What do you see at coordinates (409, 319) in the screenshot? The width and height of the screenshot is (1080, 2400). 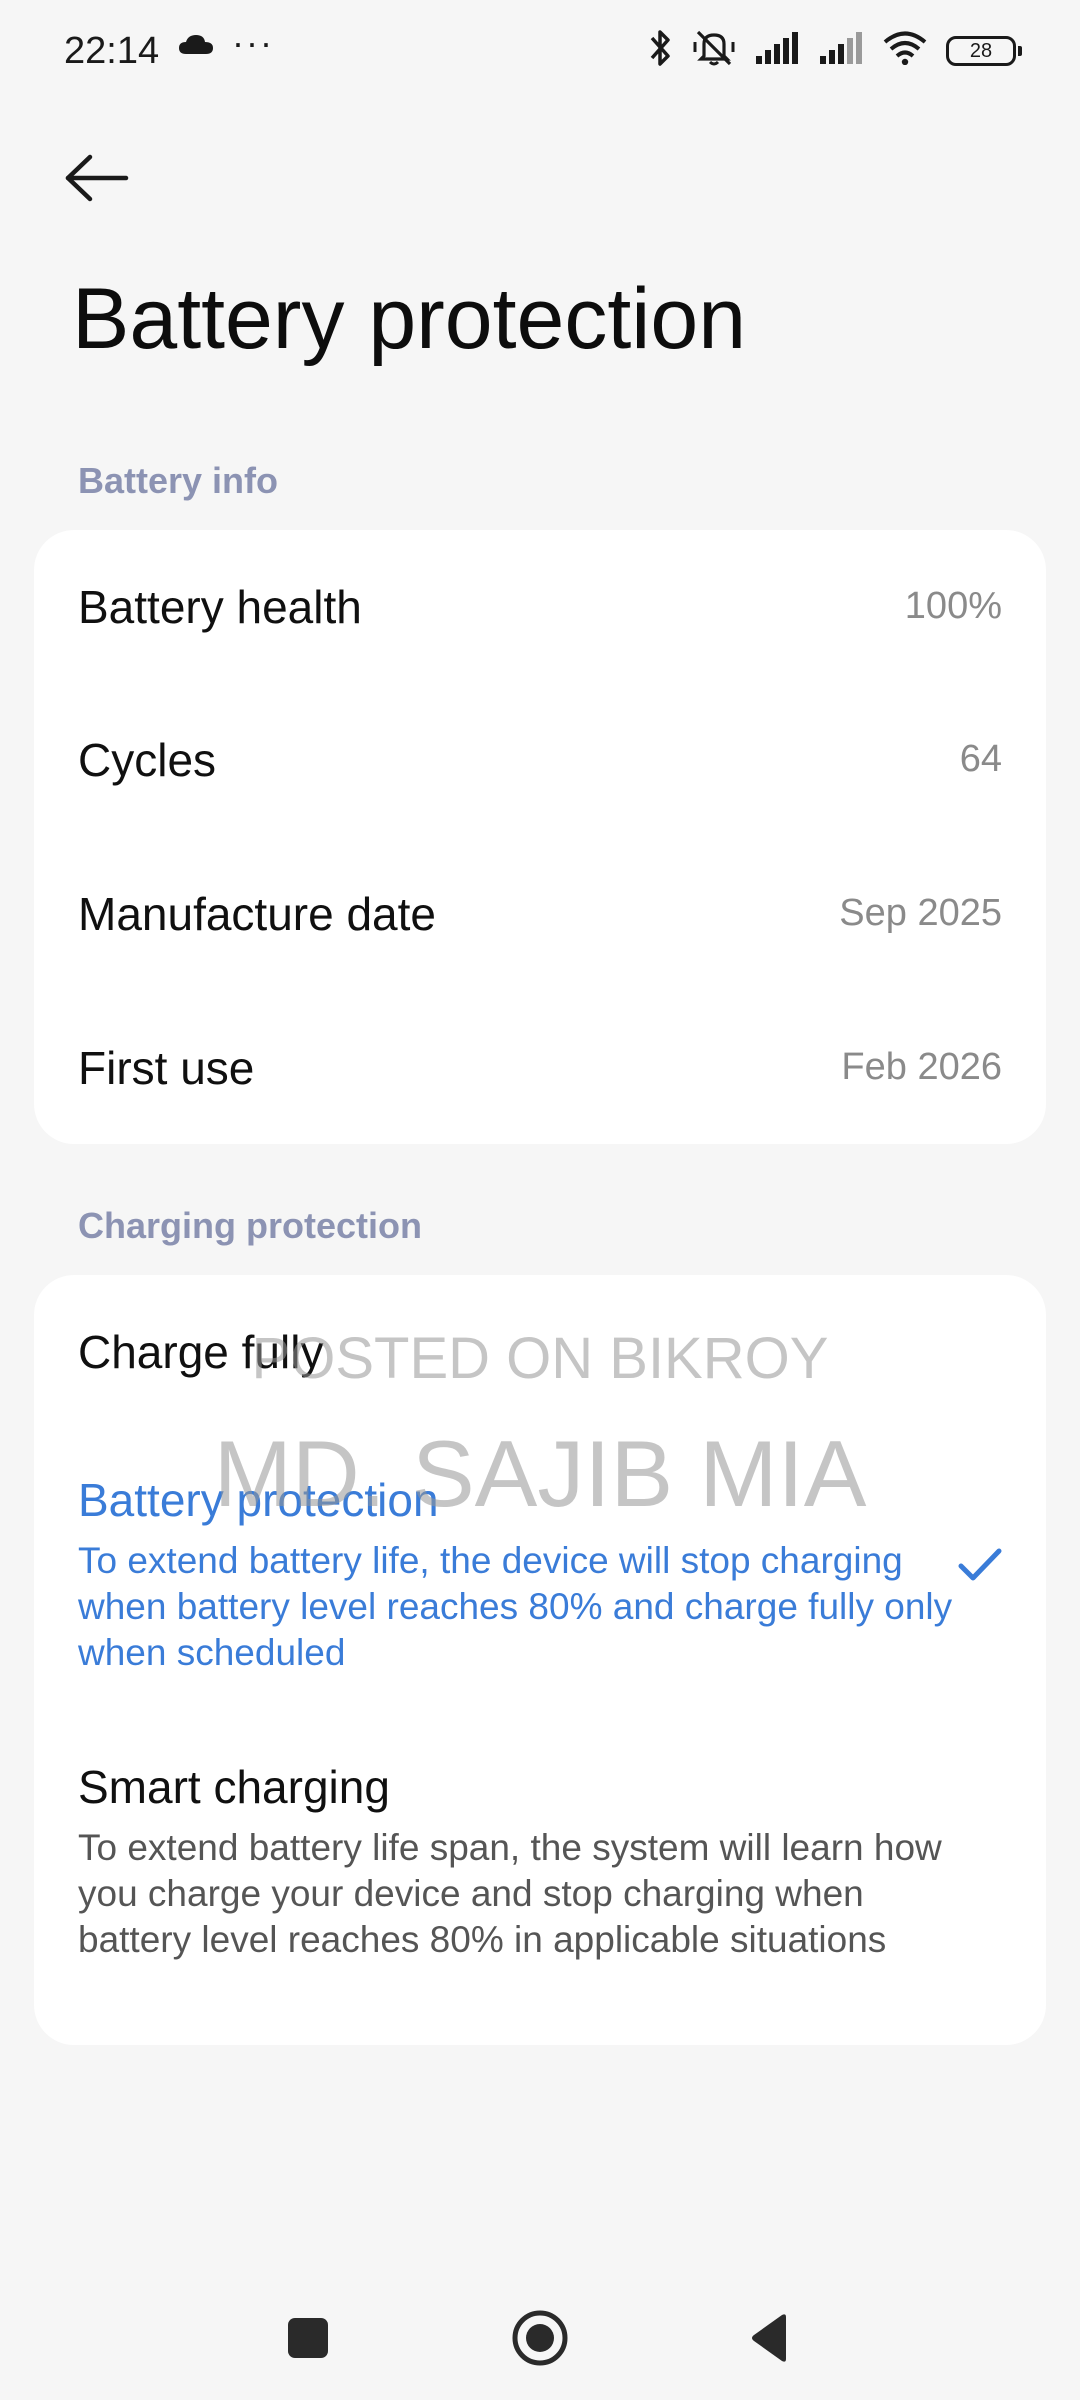 I see `page-title: Battery protection` at bounding box center [409, 319].